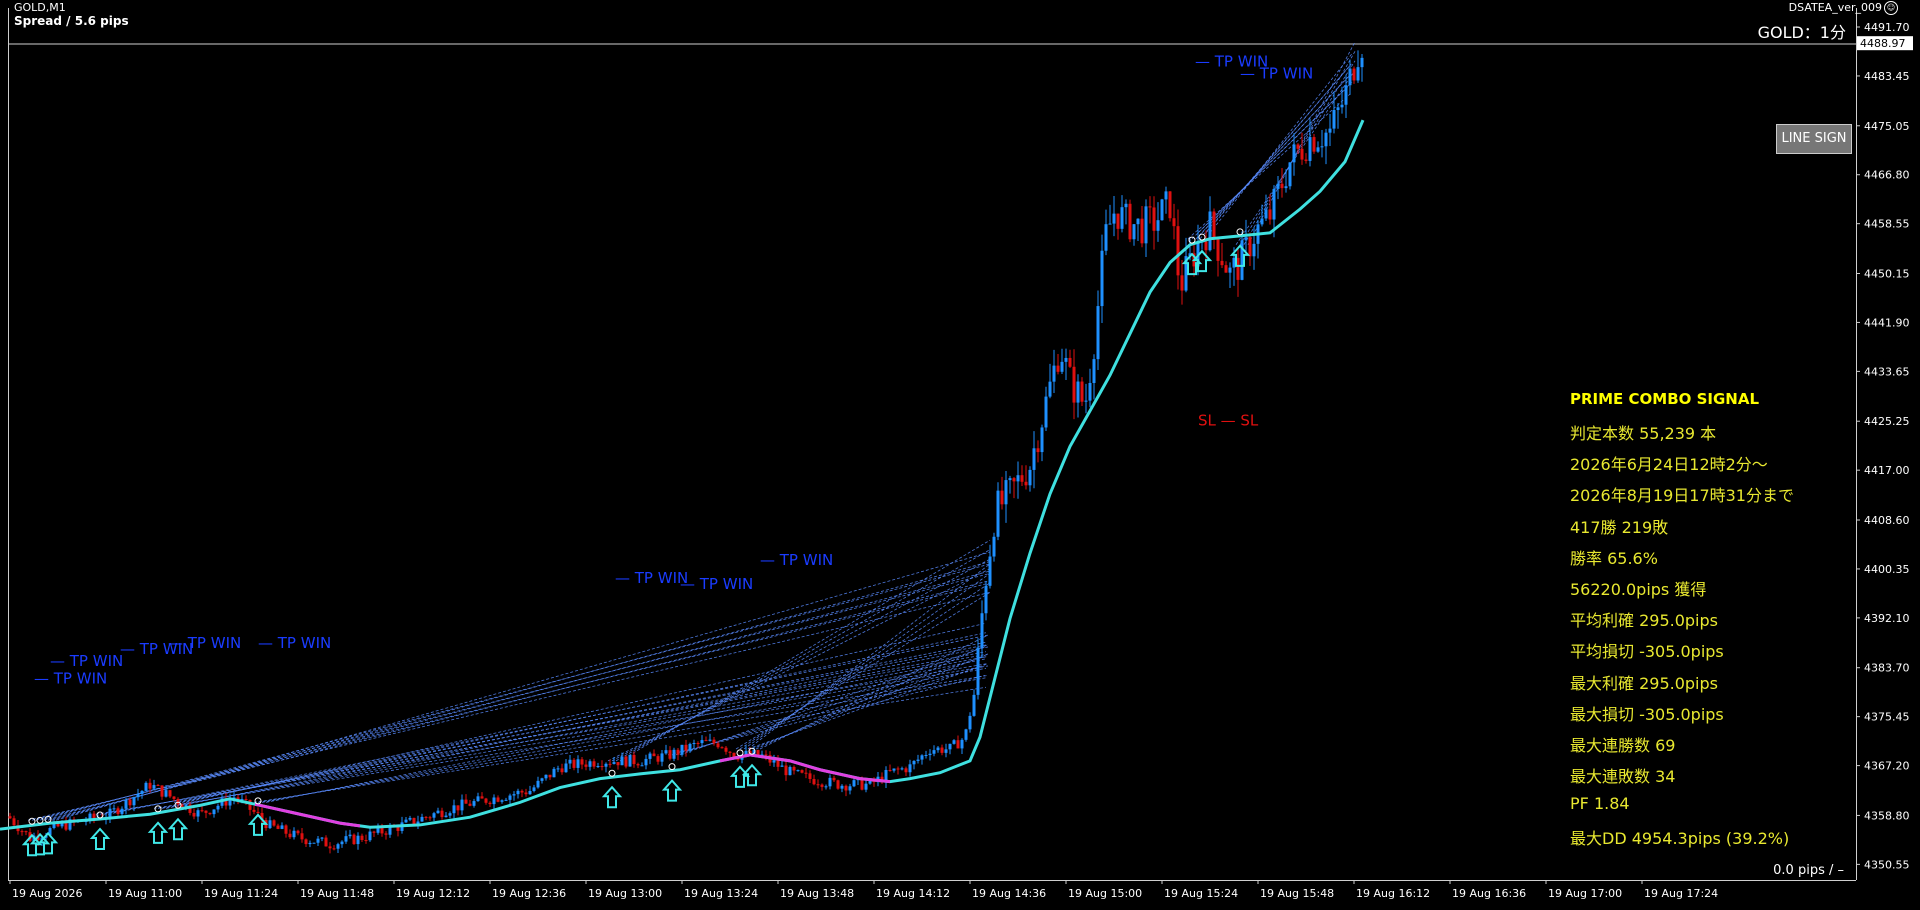 The image size is (1920, 910). I want to click on price-tick-label: 4425.25, so click(1887, 421).